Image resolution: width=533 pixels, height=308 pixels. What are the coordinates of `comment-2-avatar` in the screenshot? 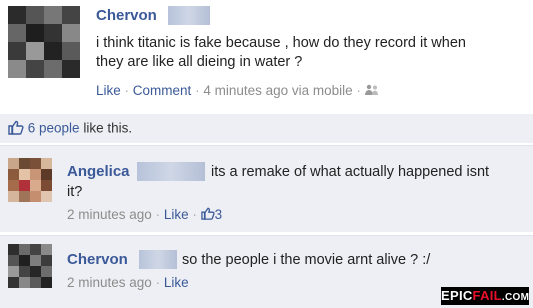 It's located at (30, 266).